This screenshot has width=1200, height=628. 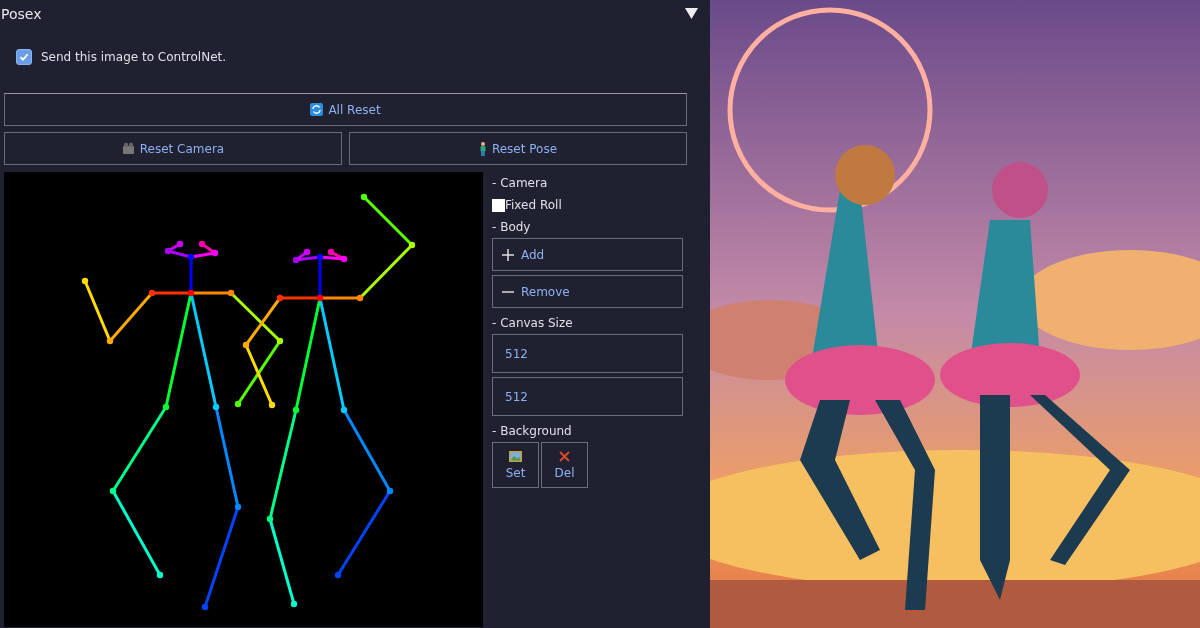 What do you see at coordinates (508, 254) in the screenshot?
I see `plus-icon` at bounding box center [508, 254].